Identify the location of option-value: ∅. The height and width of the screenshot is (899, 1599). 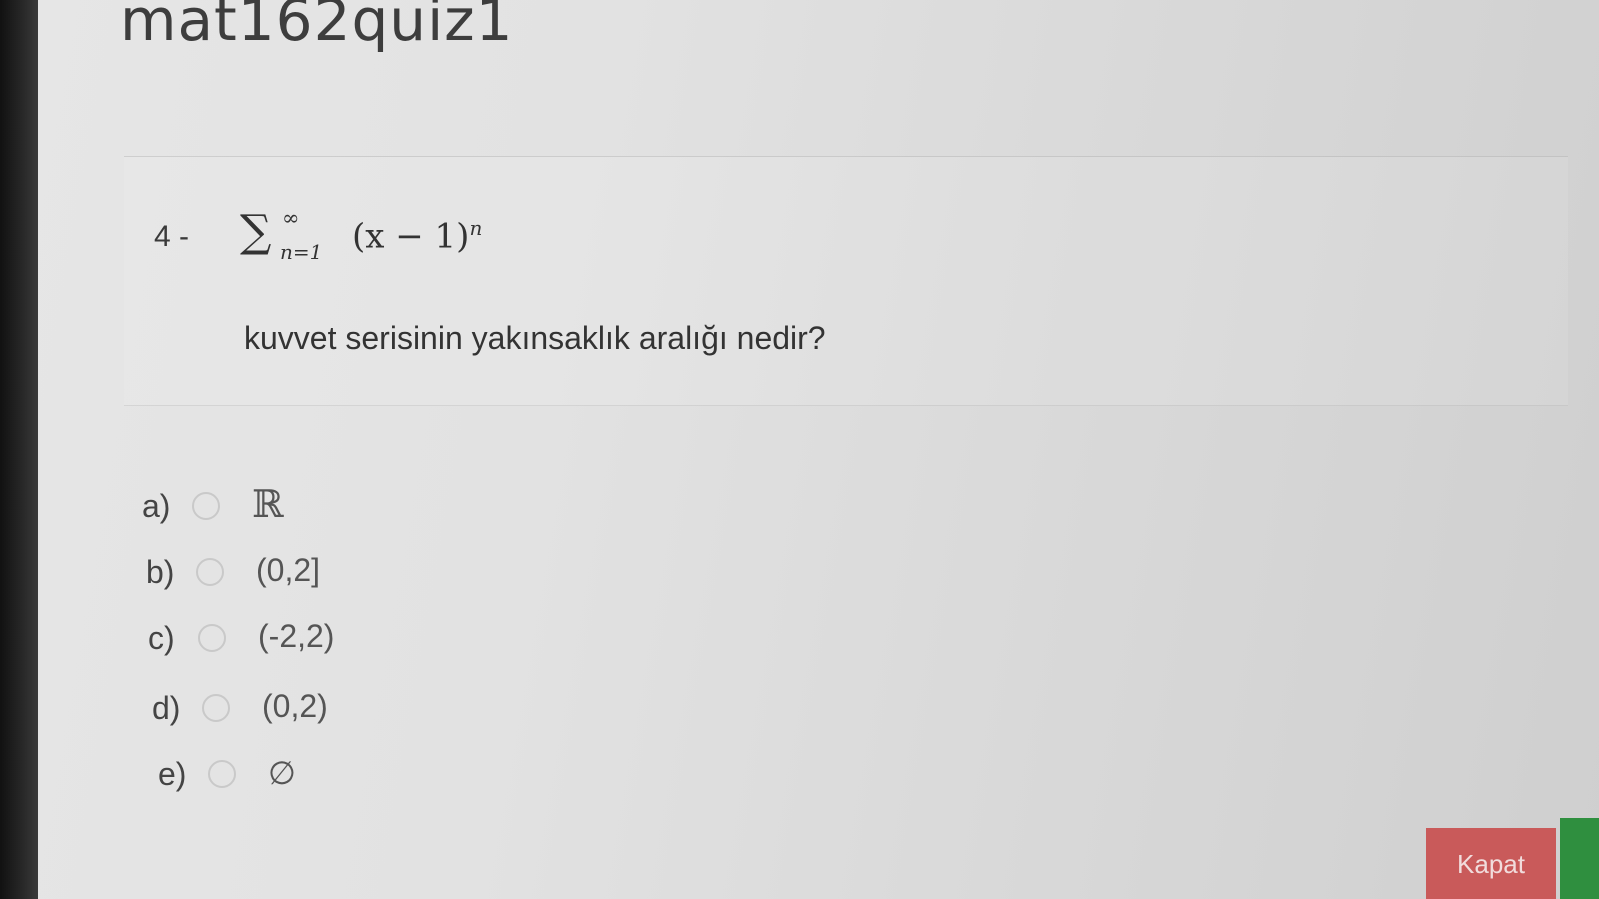
(282, 773).